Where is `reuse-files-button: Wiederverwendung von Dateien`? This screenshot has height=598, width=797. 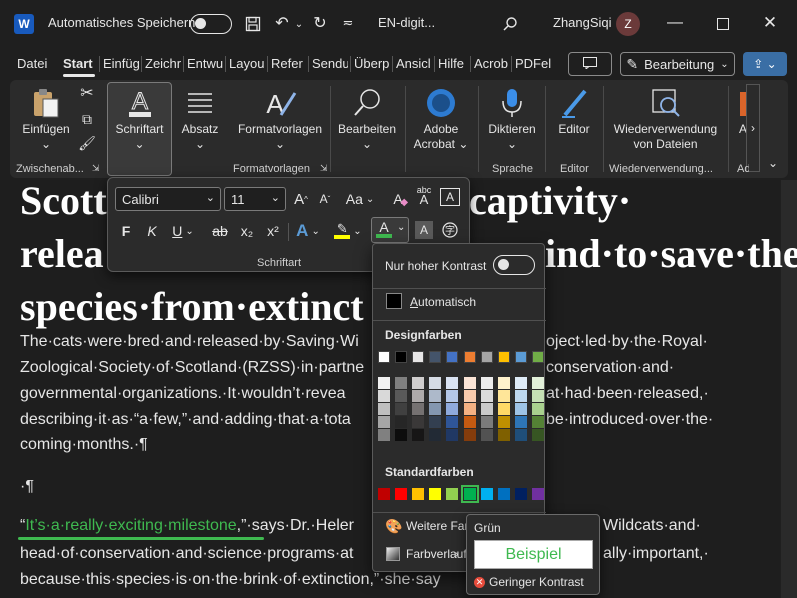 reuse-files-button: Wiederverwendung von Dateien is located at coordinates (665, 119).